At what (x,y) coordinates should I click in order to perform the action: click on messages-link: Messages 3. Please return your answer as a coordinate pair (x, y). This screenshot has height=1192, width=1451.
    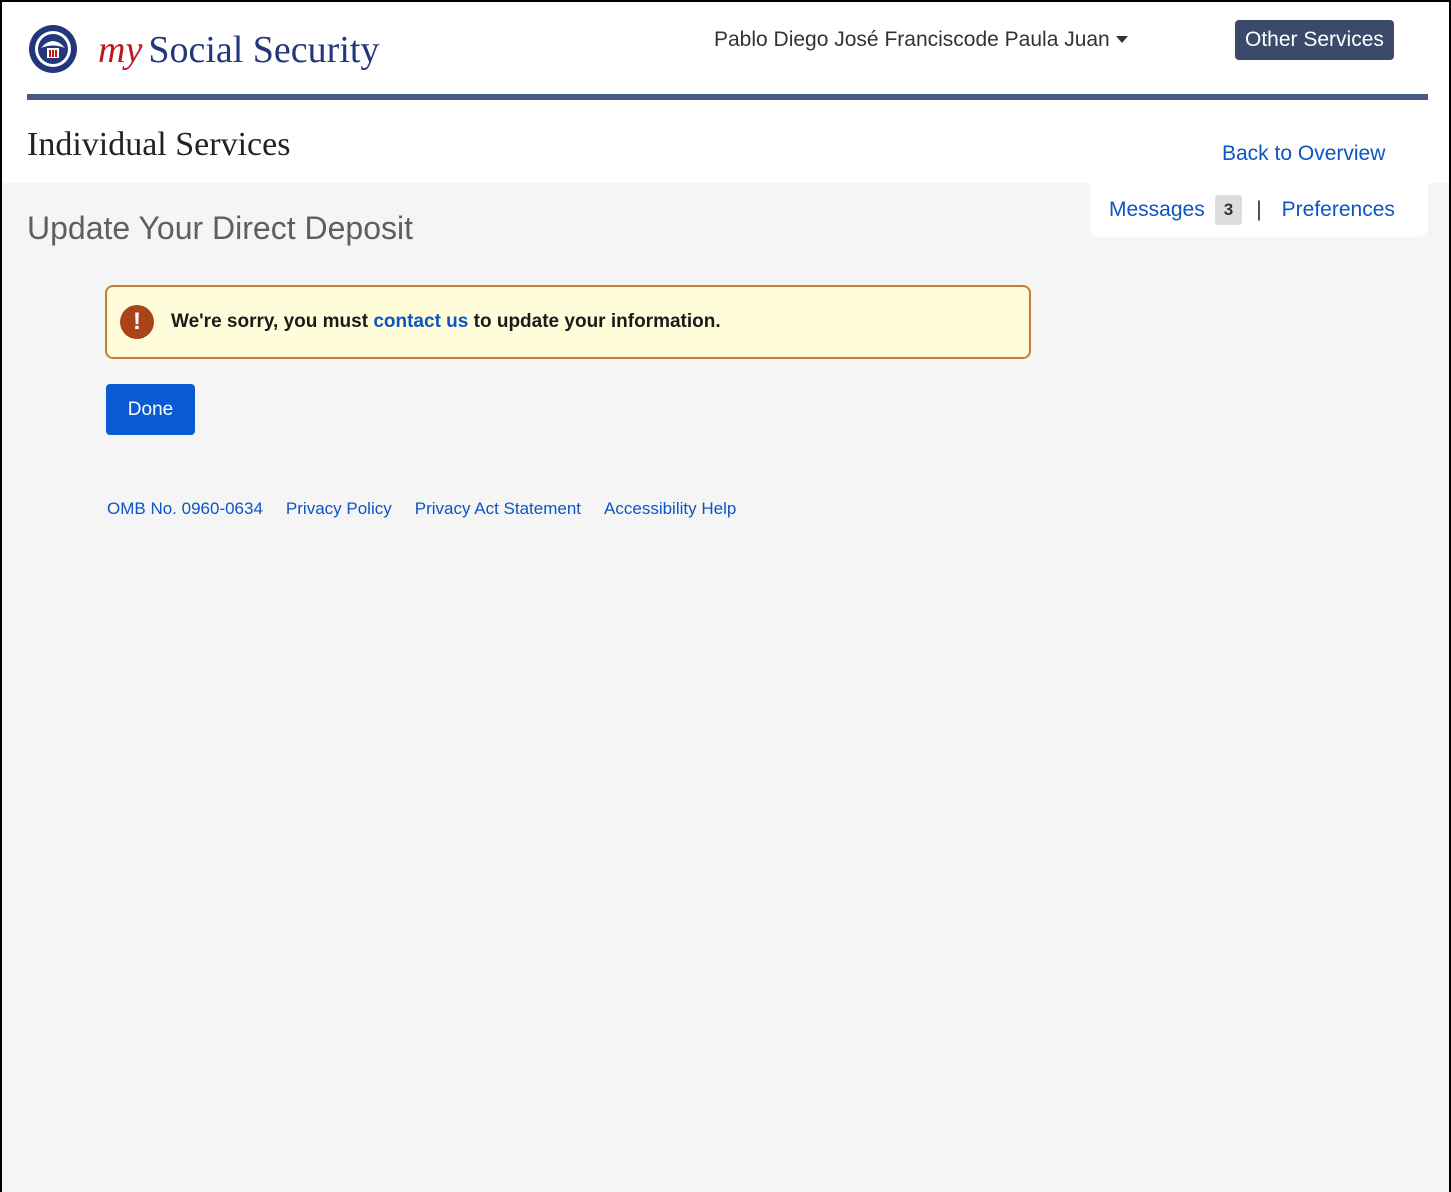
    Looking at the image, I should click on (1176, 210).